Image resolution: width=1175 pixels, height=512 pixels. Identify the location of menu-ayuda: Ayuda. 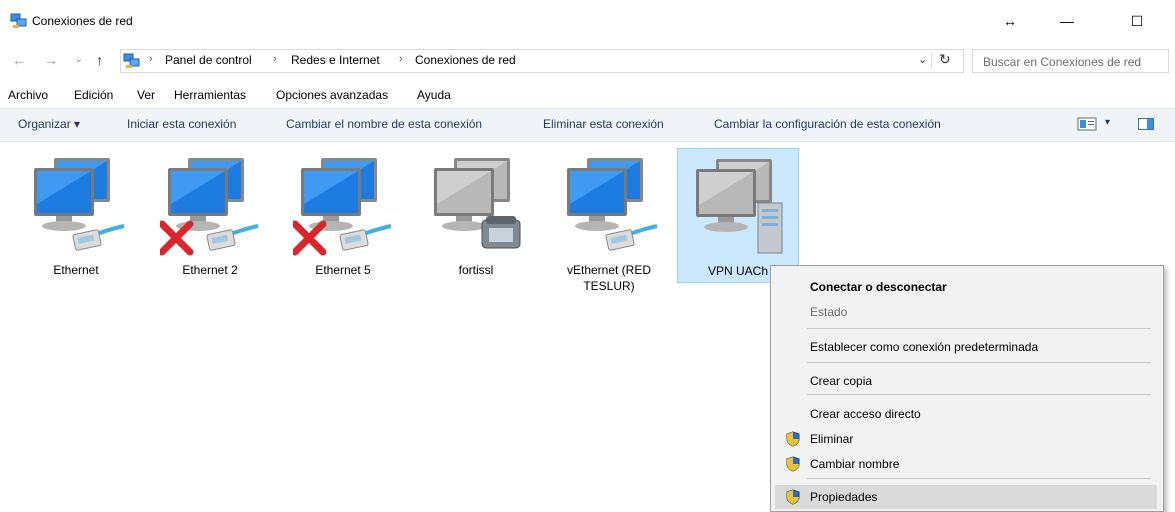
(434, 95).